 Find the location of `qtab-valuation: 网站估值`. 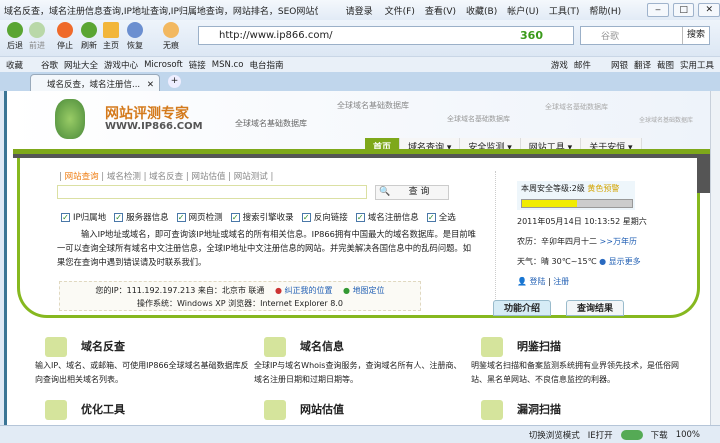

qtab-valuation: 网站估值 is located at coordinates (208, 177).